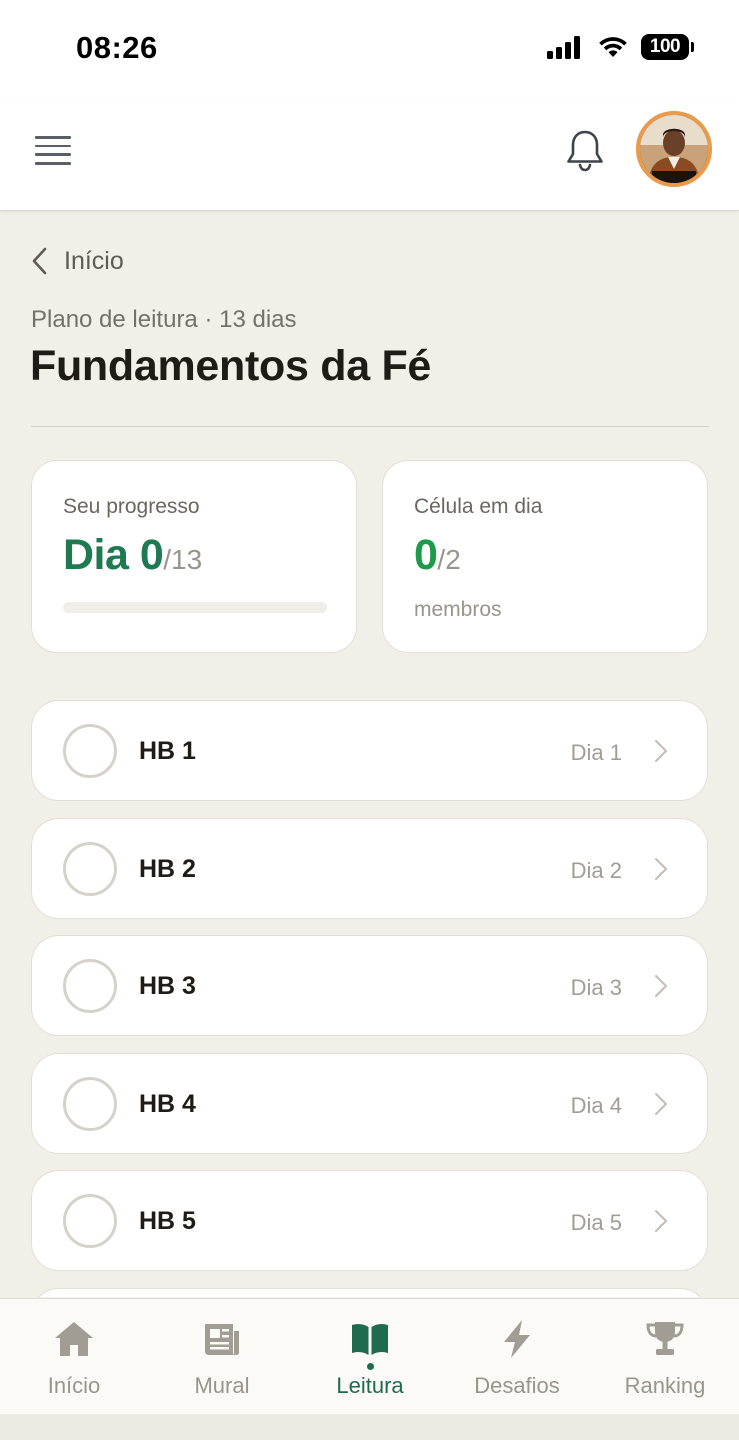  Describe the element at coordinates (131, 506) in the screenshot. I see `progress-label: Seu progresso` at that location.